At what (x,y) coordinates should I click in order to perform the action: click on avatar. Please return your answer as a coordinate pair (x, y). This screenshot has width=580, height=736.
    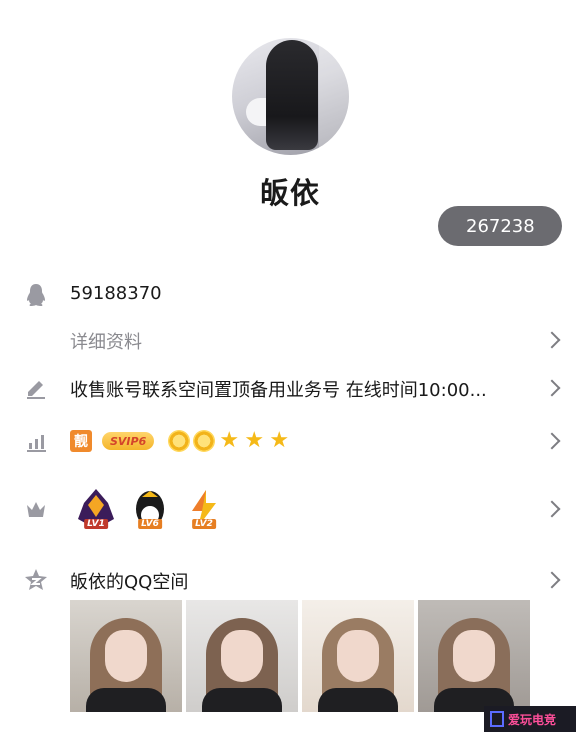
    Looking at the image, I should click on (290, 96).